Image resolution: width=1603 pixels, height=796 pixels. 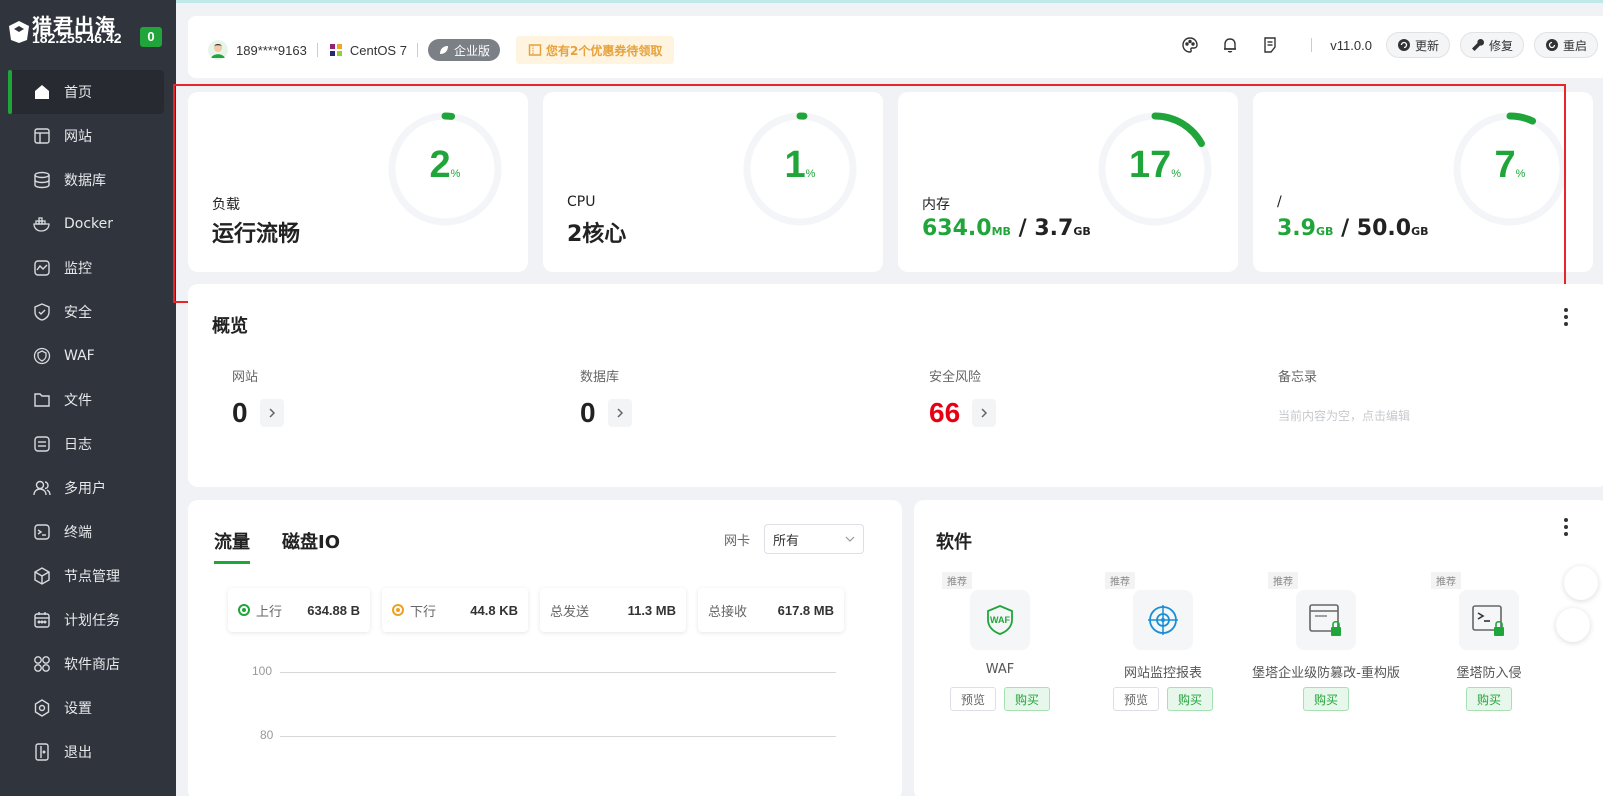 What do you see at coordinates (244, 610) in the screenshot?
I see `upload-dot-icon` at bounding box center [244, 610].